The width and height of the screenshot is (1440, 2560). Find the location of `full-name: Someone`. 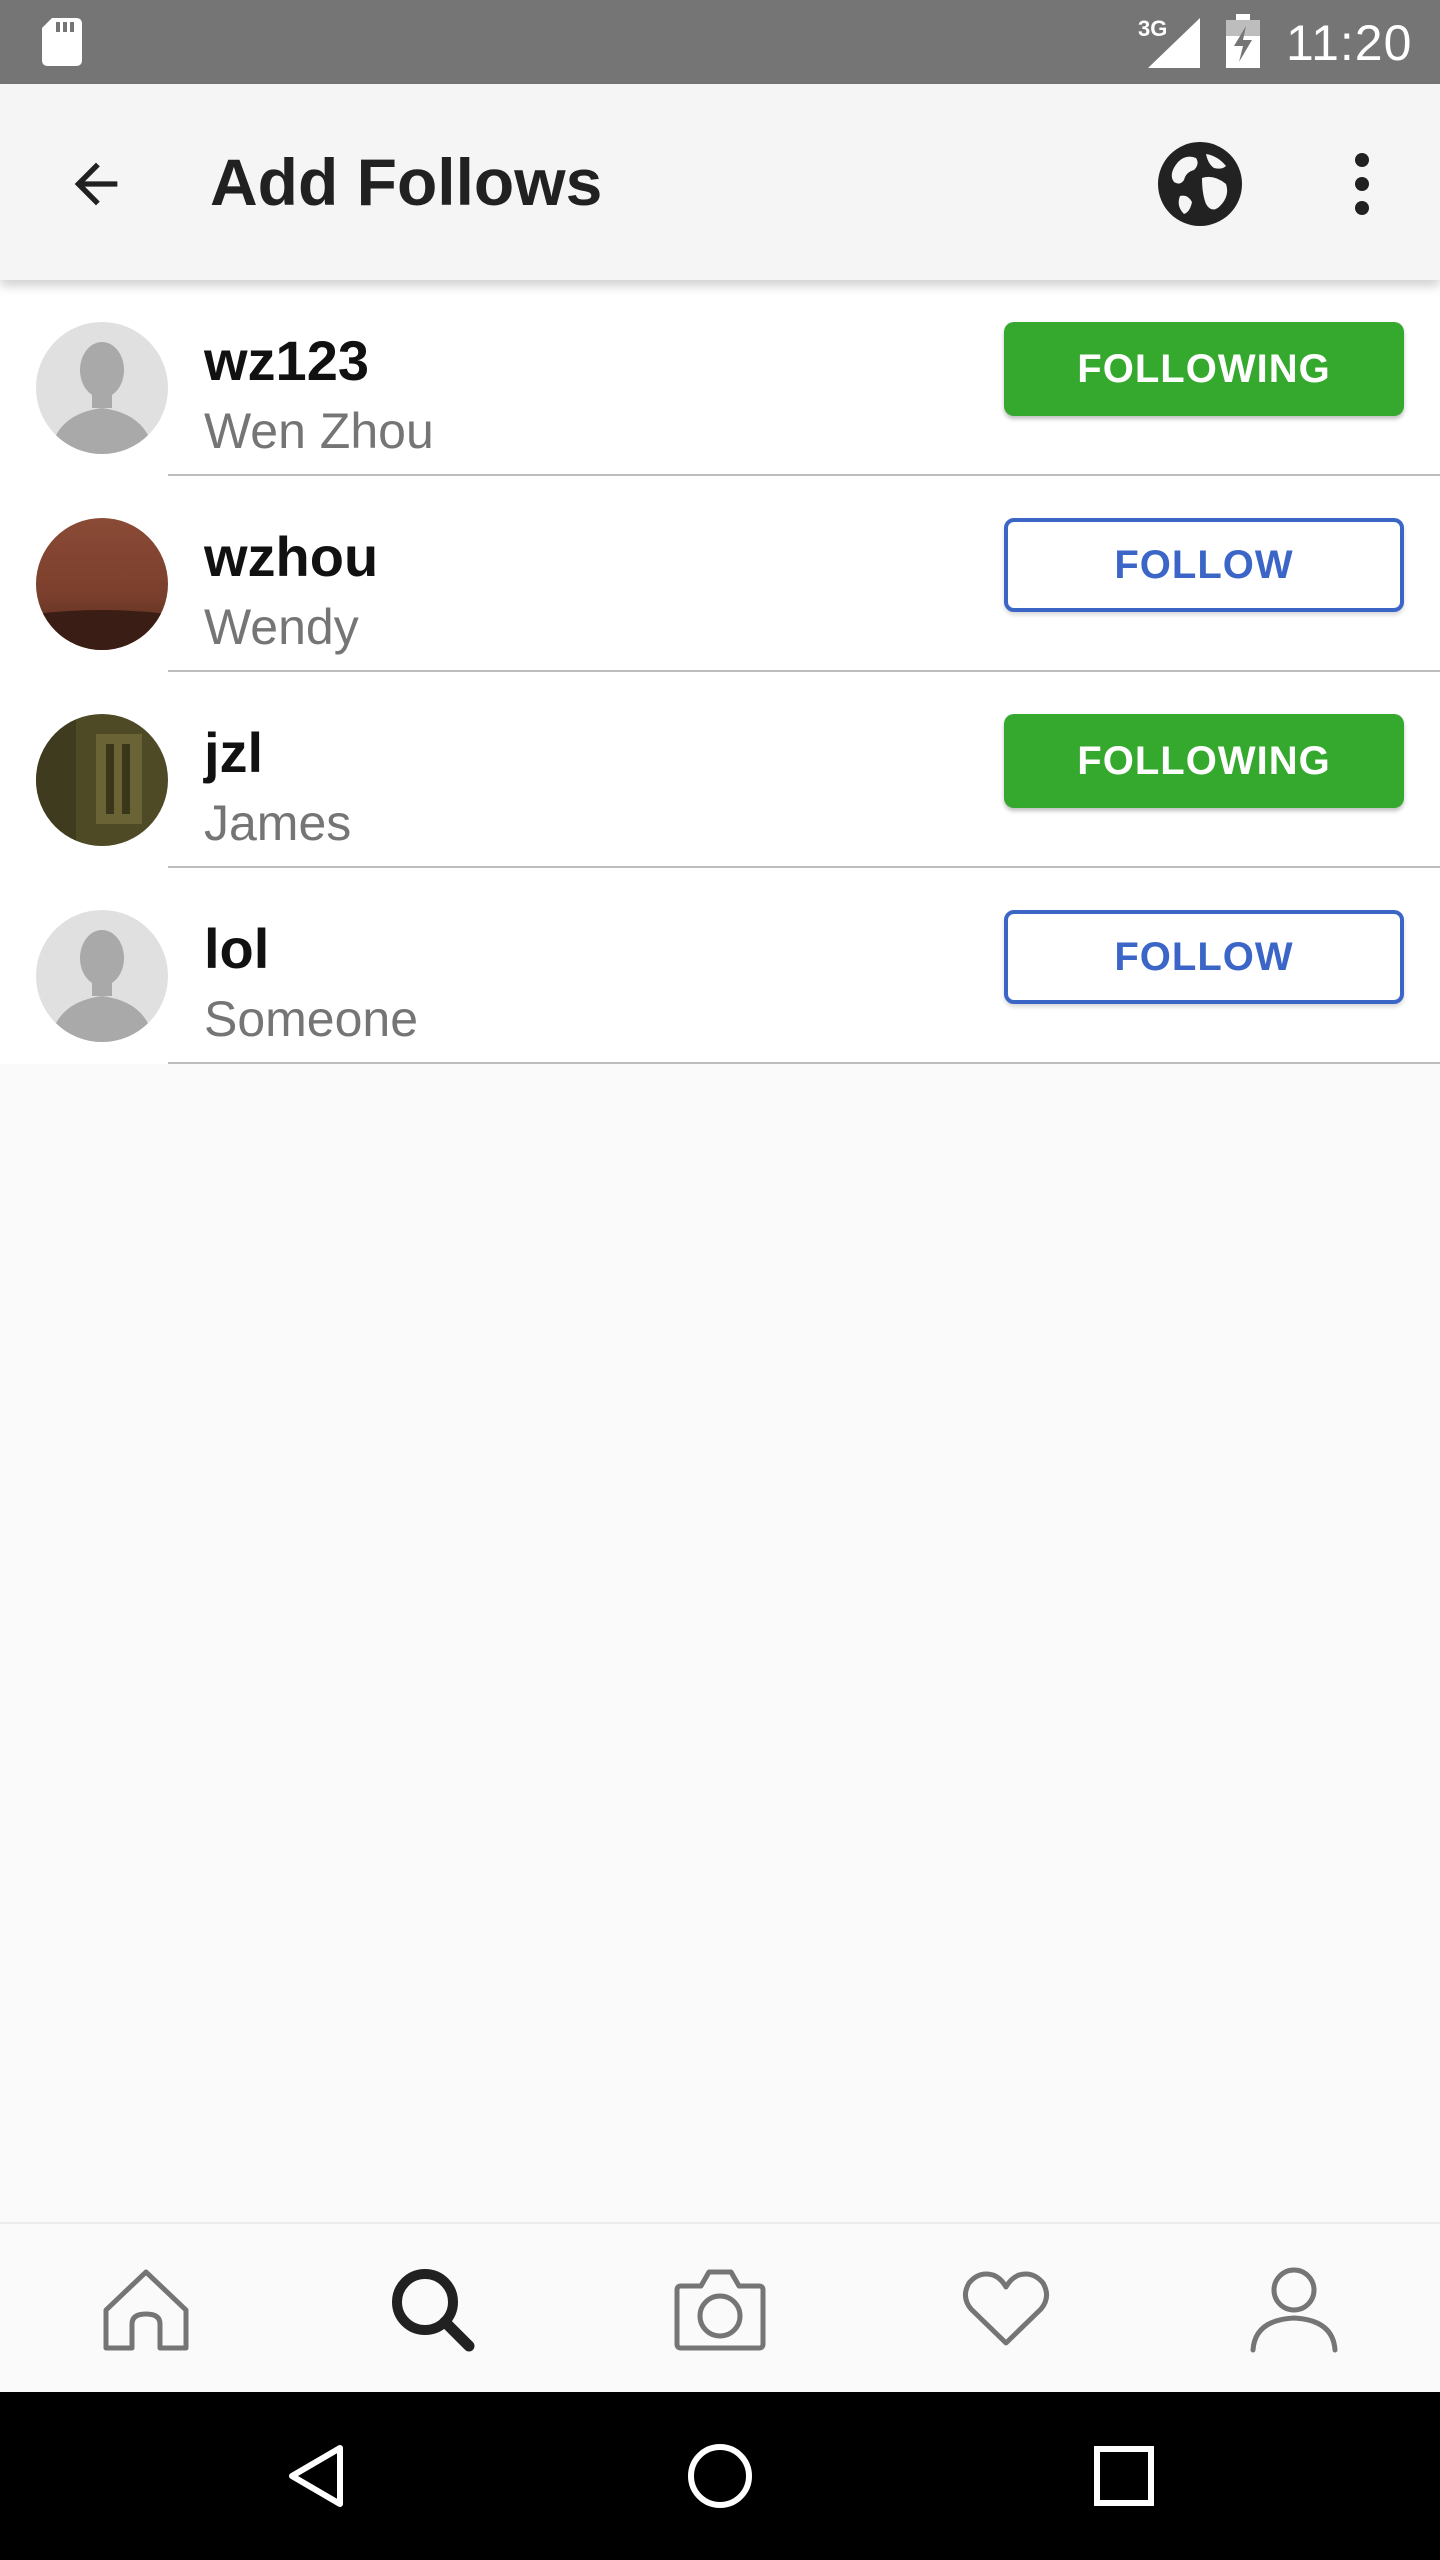

full-name: Someone is located at coordinates (311, 1019).